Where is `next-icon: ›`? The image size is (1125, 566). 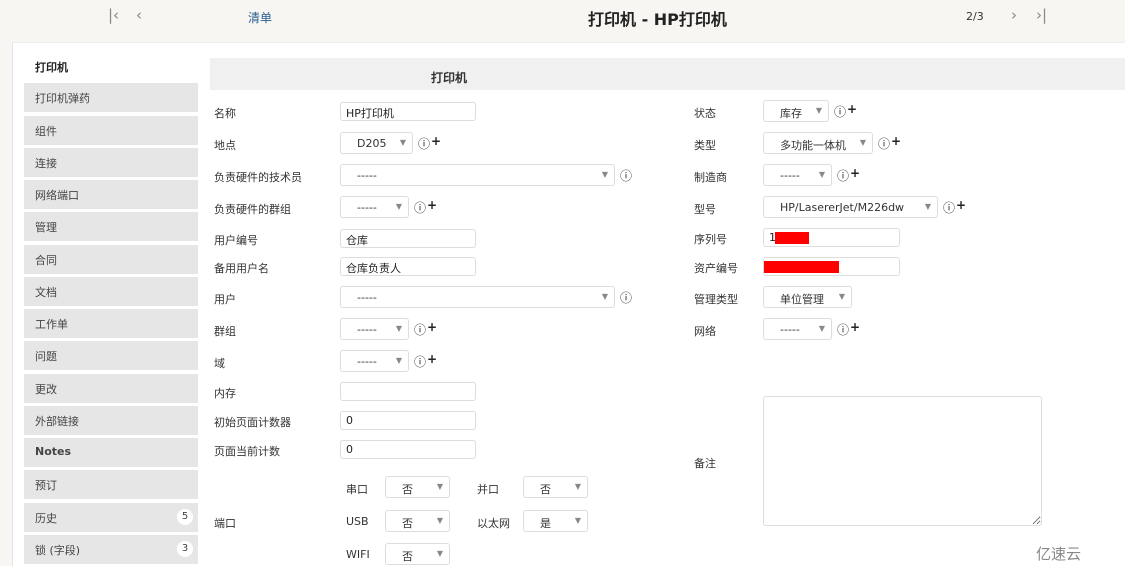
next-icon: › is located at coordinates (1014, 15).